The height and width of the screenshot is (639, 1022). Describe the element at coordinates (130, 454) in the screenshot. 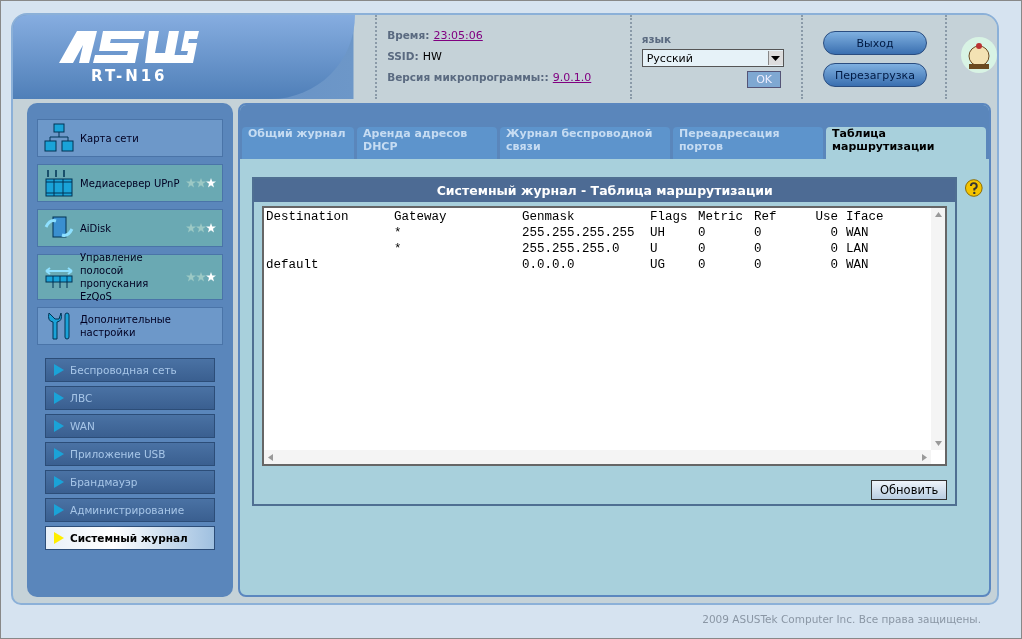

I see `submenu-item: Приложение USB` at that location.